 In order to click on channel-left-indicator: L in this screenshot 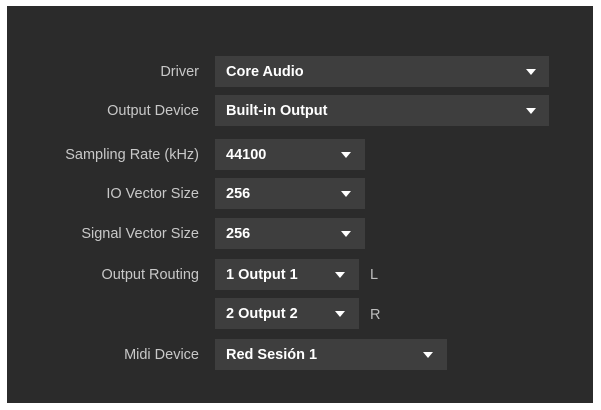, I will do `click(374, 275)`.